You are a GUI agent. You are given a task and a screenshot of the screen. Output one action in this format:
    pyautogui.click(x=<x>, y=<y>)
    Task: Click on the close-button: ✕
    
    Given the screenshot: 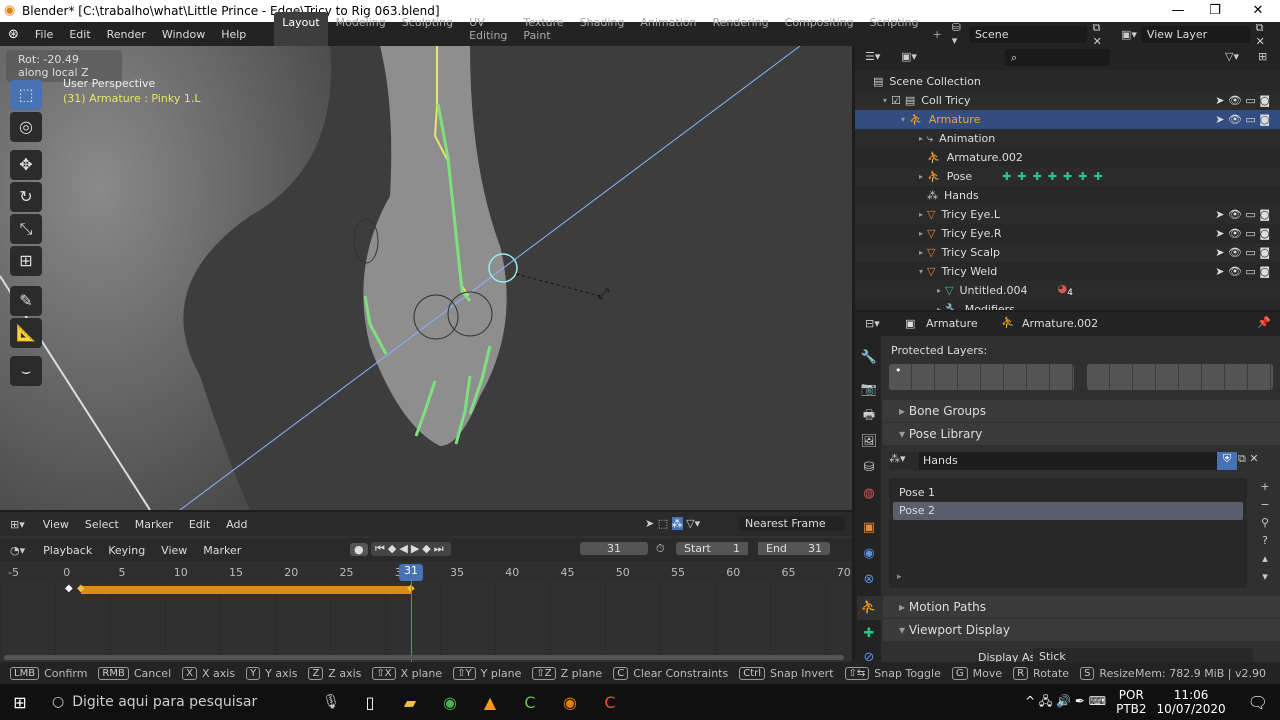 What is the action you would take?
    pyautogui.click(x=1258, y=11)
    